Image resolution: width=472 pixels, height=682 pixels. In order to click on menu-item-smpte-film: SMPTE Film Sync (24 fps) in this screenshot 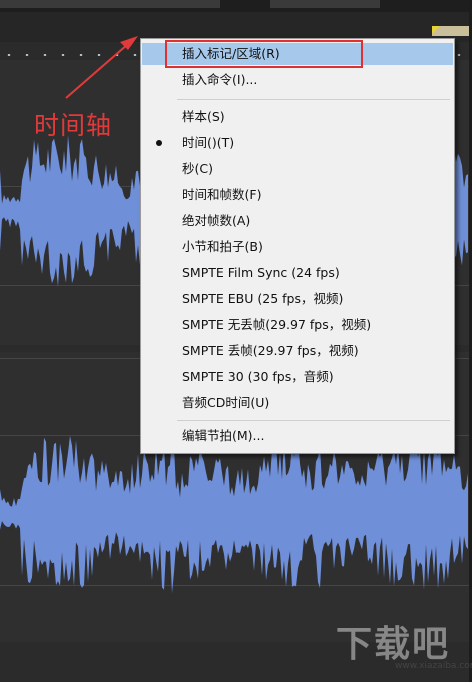, I will do `click(297, 273)`.